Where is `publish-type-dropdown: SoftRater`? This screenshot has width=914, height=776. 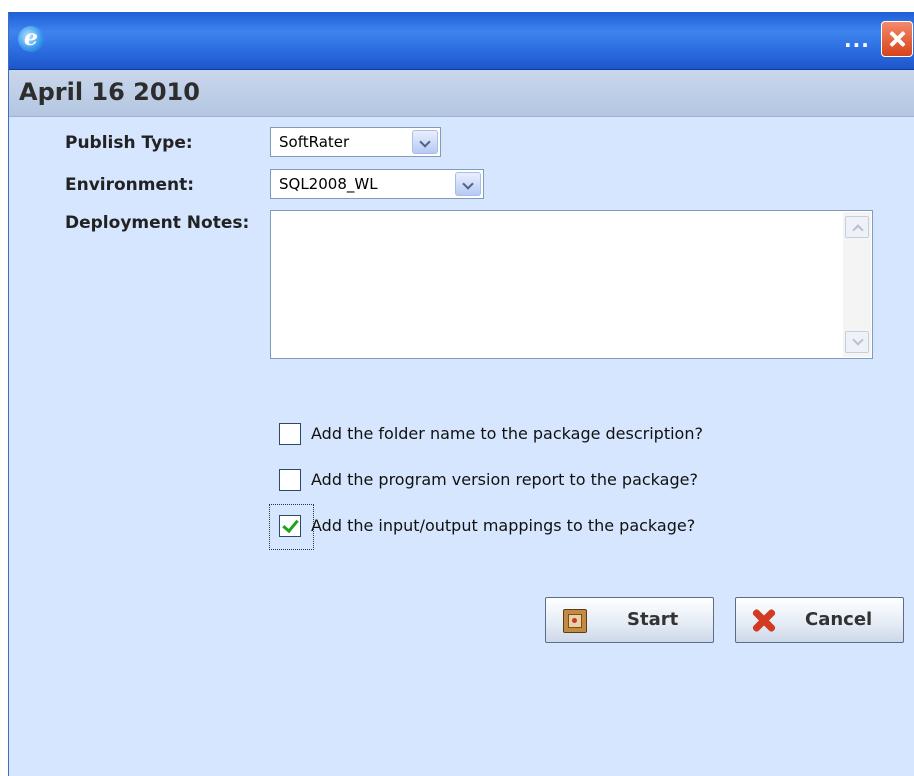
publish-type-dropdown: SoftRater is located at coordinates (355, 142).